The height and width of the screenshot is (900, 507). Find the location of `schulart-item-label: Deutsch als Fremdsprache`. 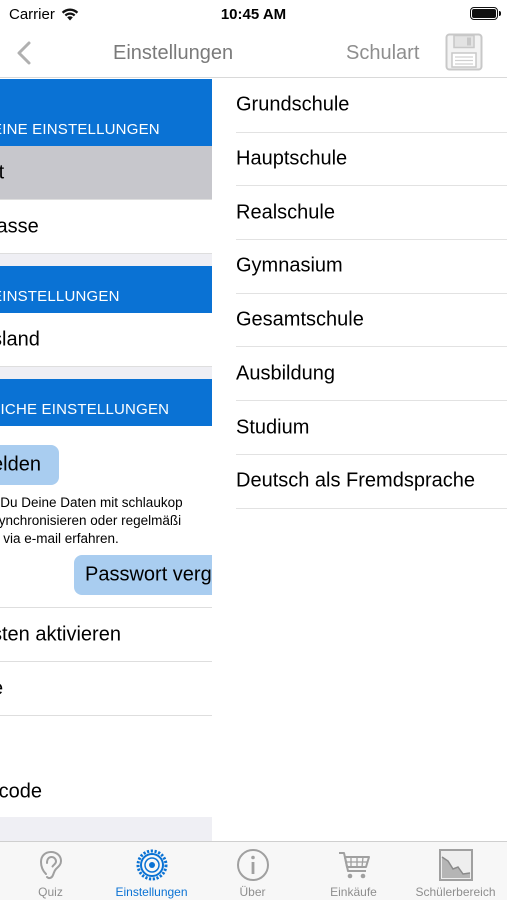

schulart-item-label: Deutsch als Fremdsprache is located at coordinates (355, 480).